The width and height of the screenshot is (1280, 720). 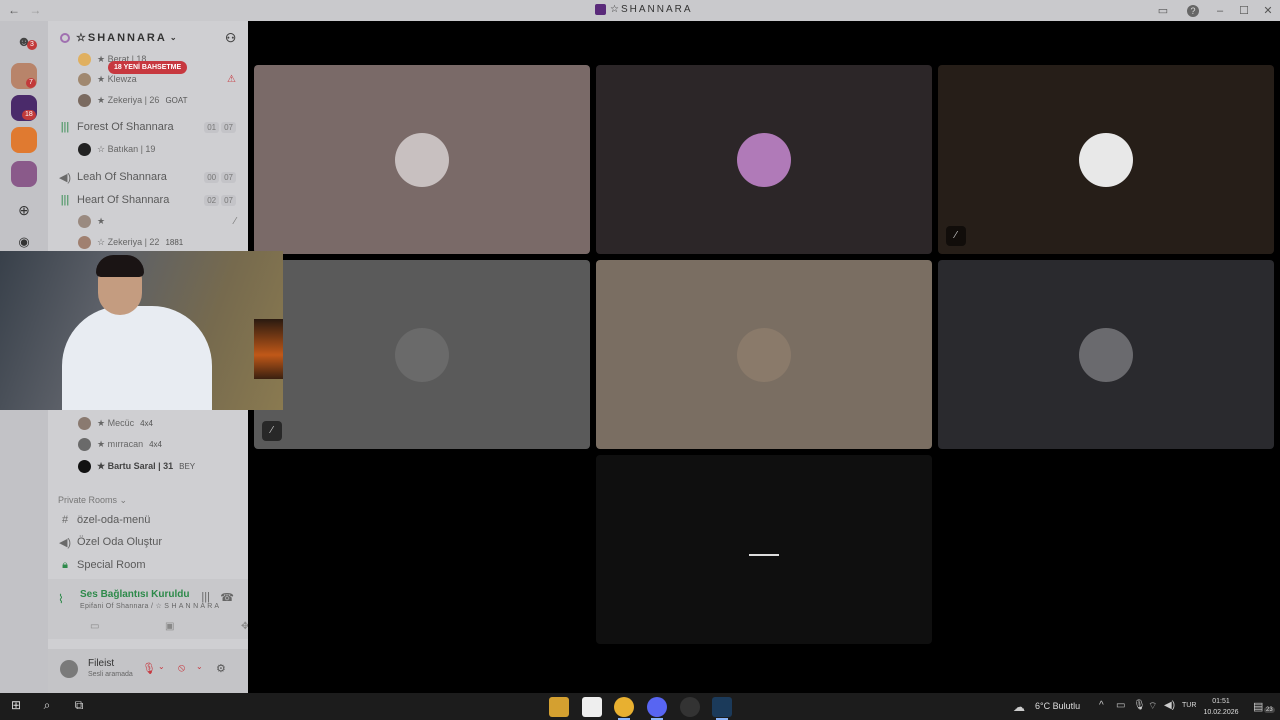 I want to click on user-count: 02 07, so click(x=220, y=200).